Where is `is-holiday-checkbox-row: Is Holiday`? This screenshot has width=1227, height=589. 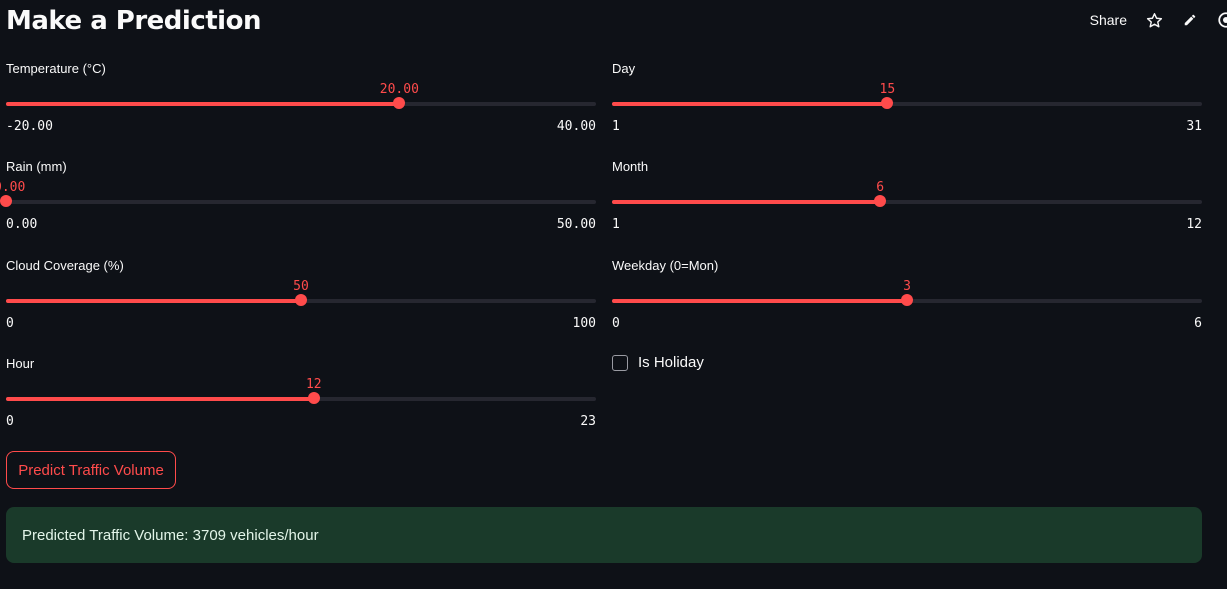
is-holiday-checkbox-row: Is Holiday is located at coordinates (658, 362).